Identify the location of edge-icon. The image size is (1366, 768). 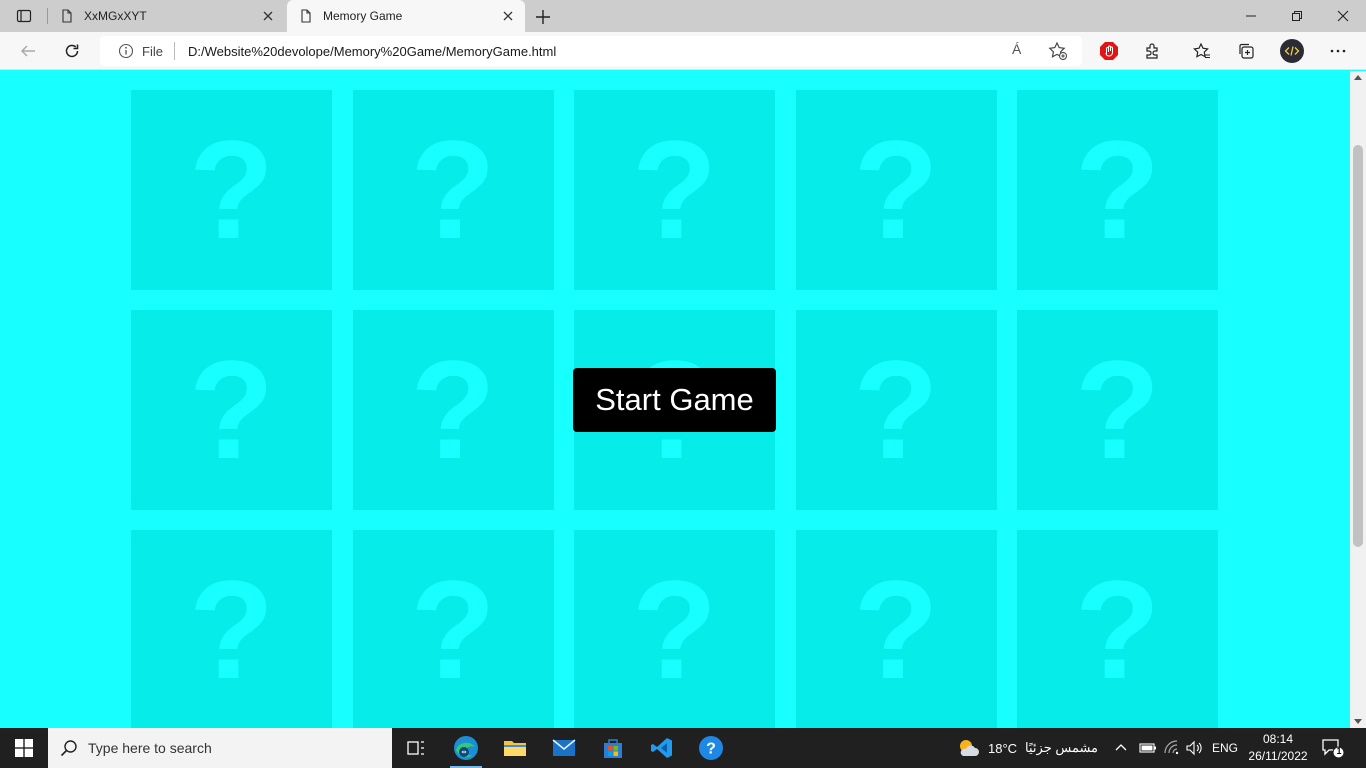
(466, 748).